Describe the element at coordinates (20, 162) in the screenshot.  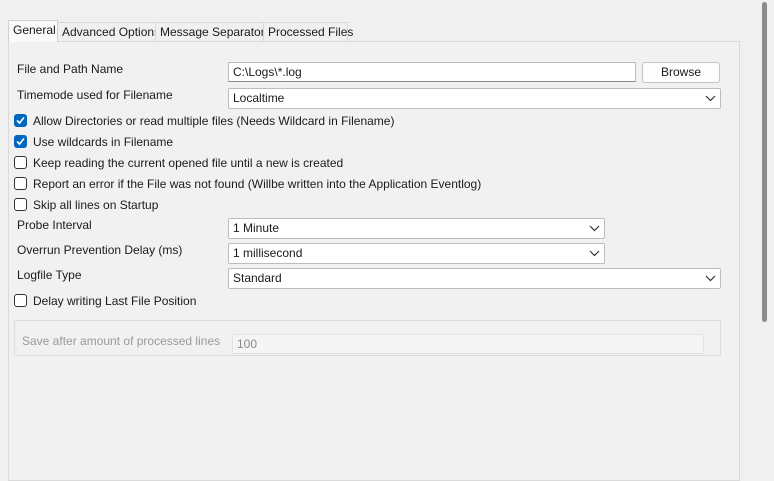
I see `keep-reading-checkbox` at that location.